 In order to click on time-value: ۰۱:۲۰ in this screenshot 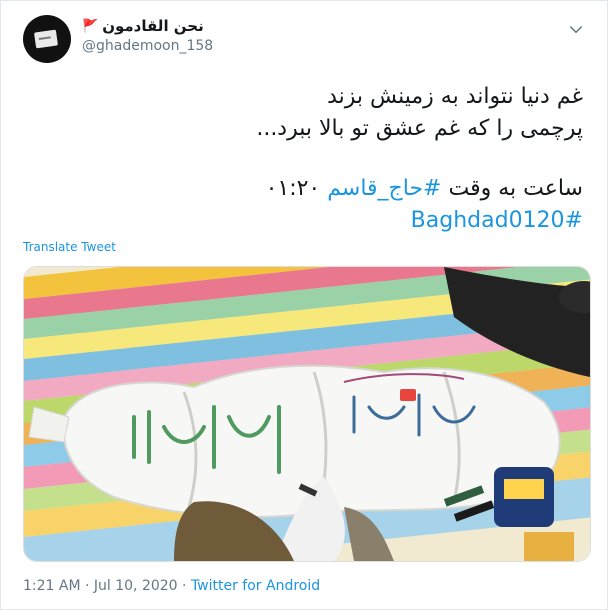, I will do `click(296, 188)`.